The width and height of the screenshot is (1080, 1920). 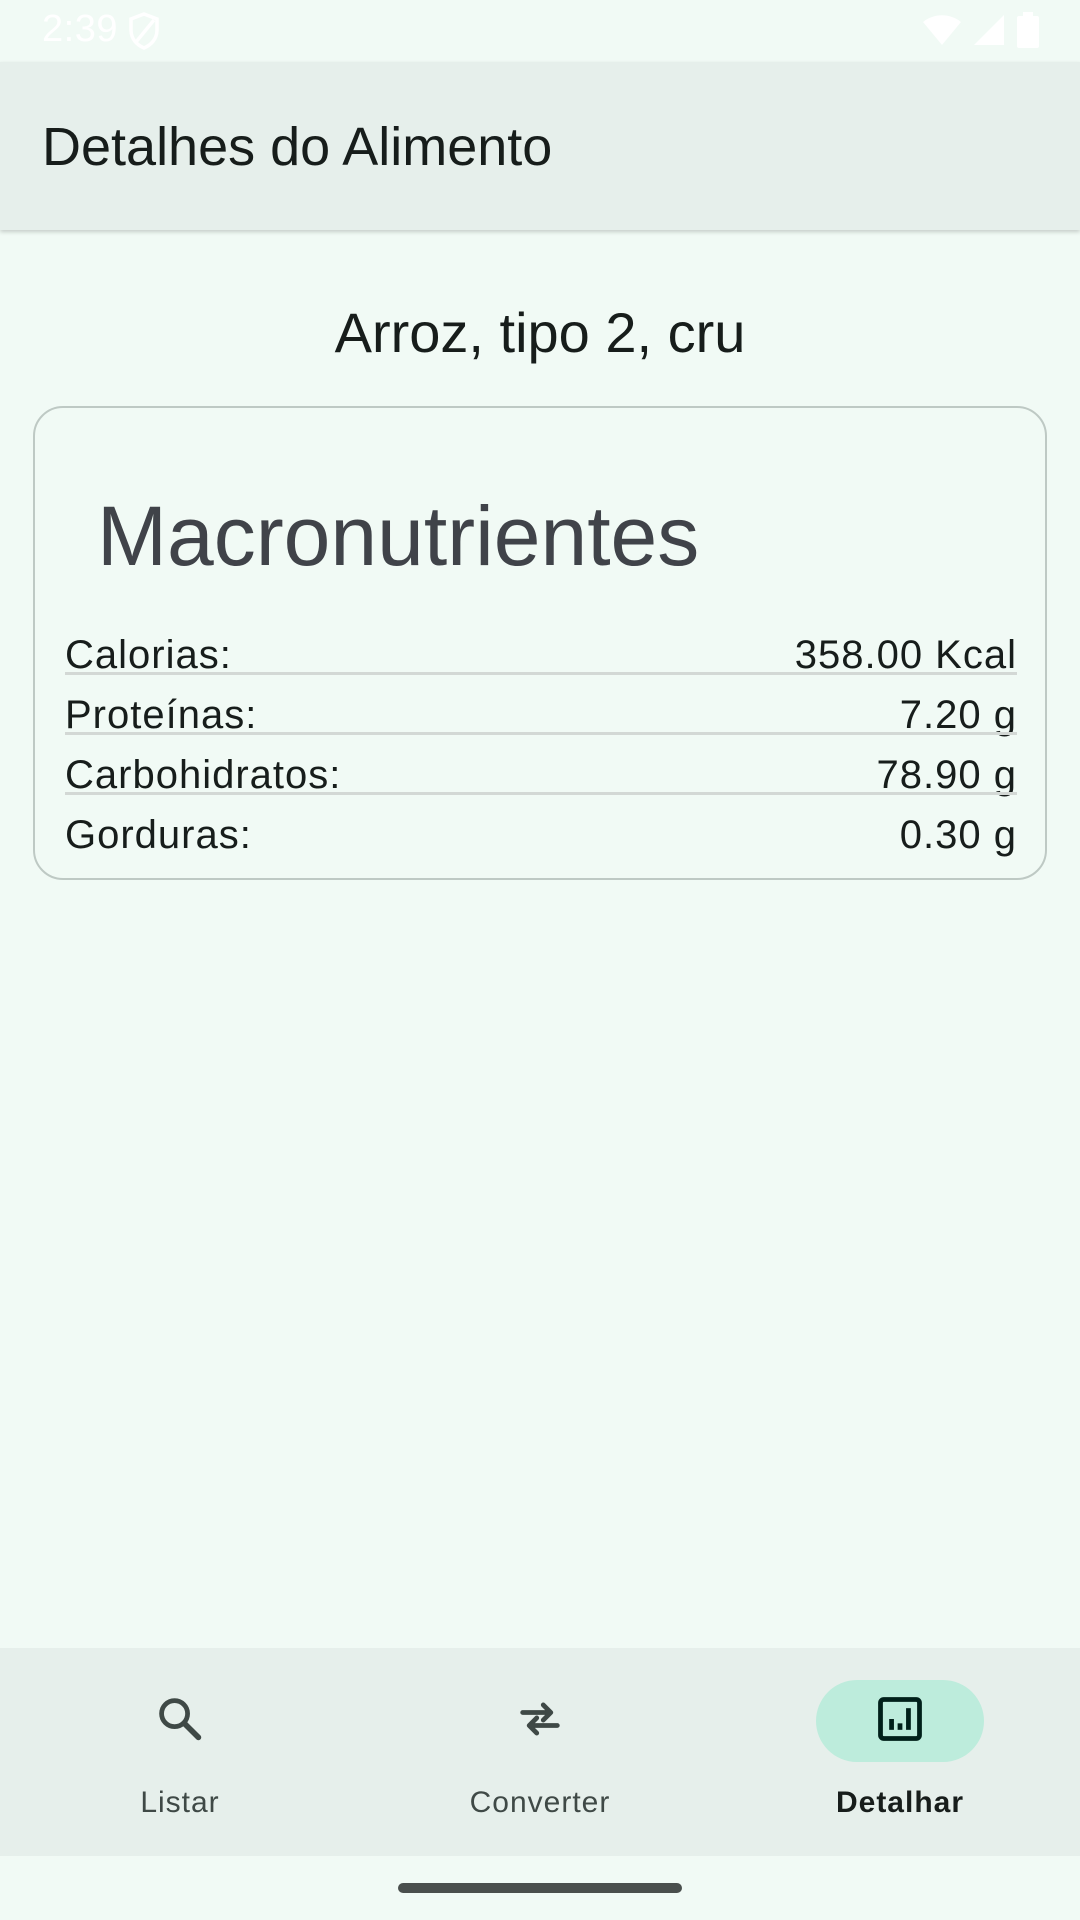 I want to click on battery-icon, so click(x=1028, y=32).